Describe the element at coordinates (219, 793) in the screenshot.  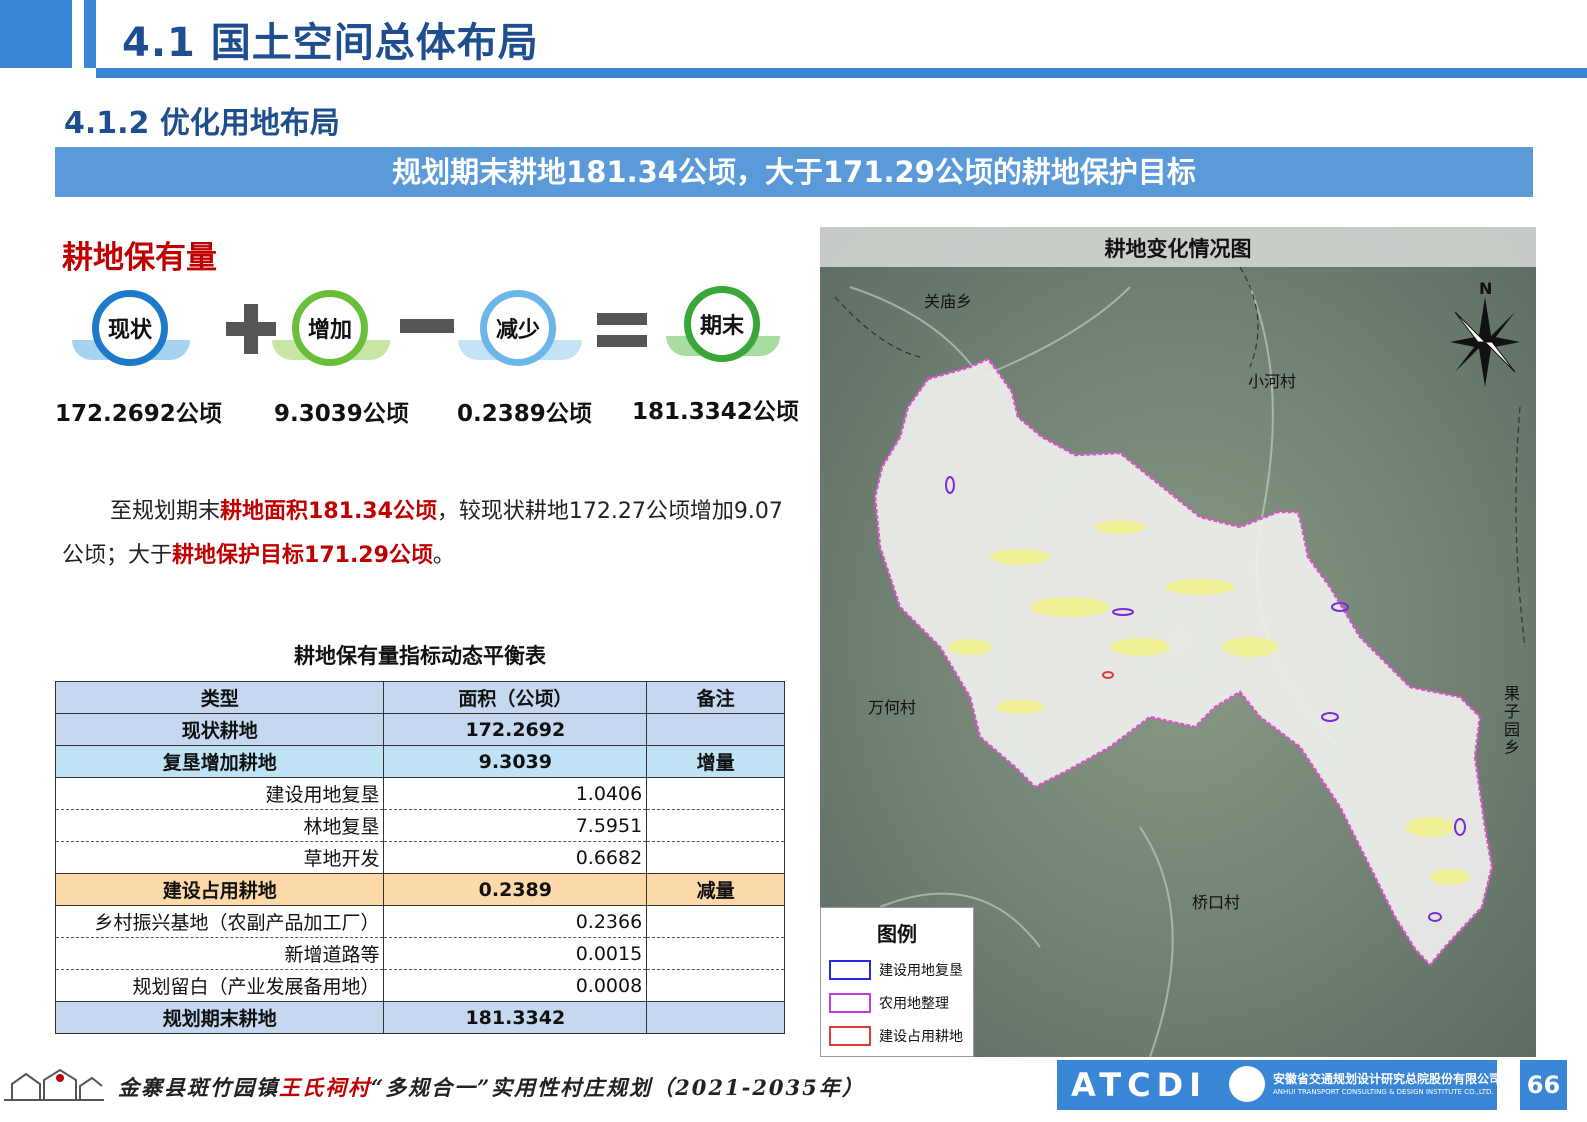
I see `cell-type: 建设用地复垦` at that location.